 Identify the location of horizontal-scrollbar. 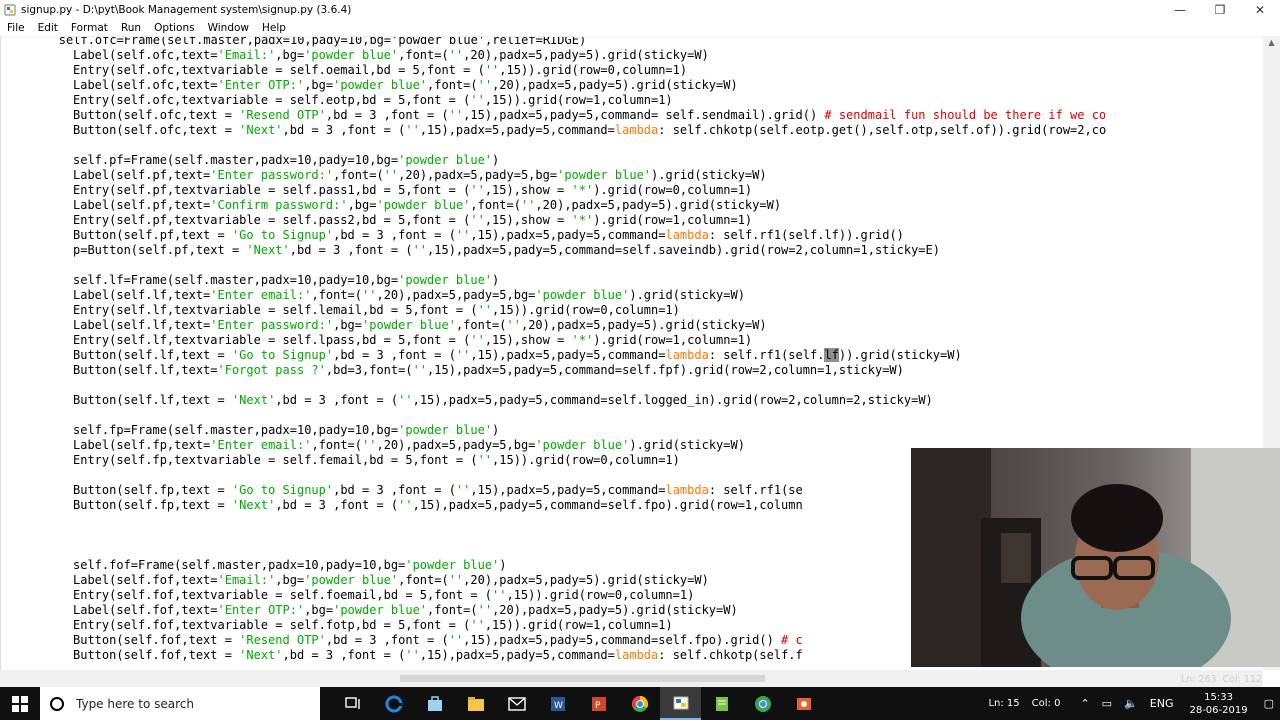
(631, 678).